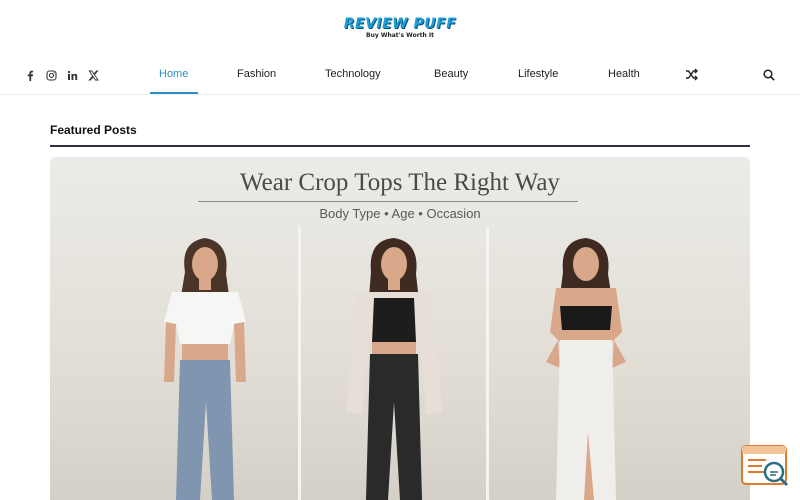 The height and width of the screenshot is (500, 800). I want to click on review-search-widget-icon, so click(766, 467).